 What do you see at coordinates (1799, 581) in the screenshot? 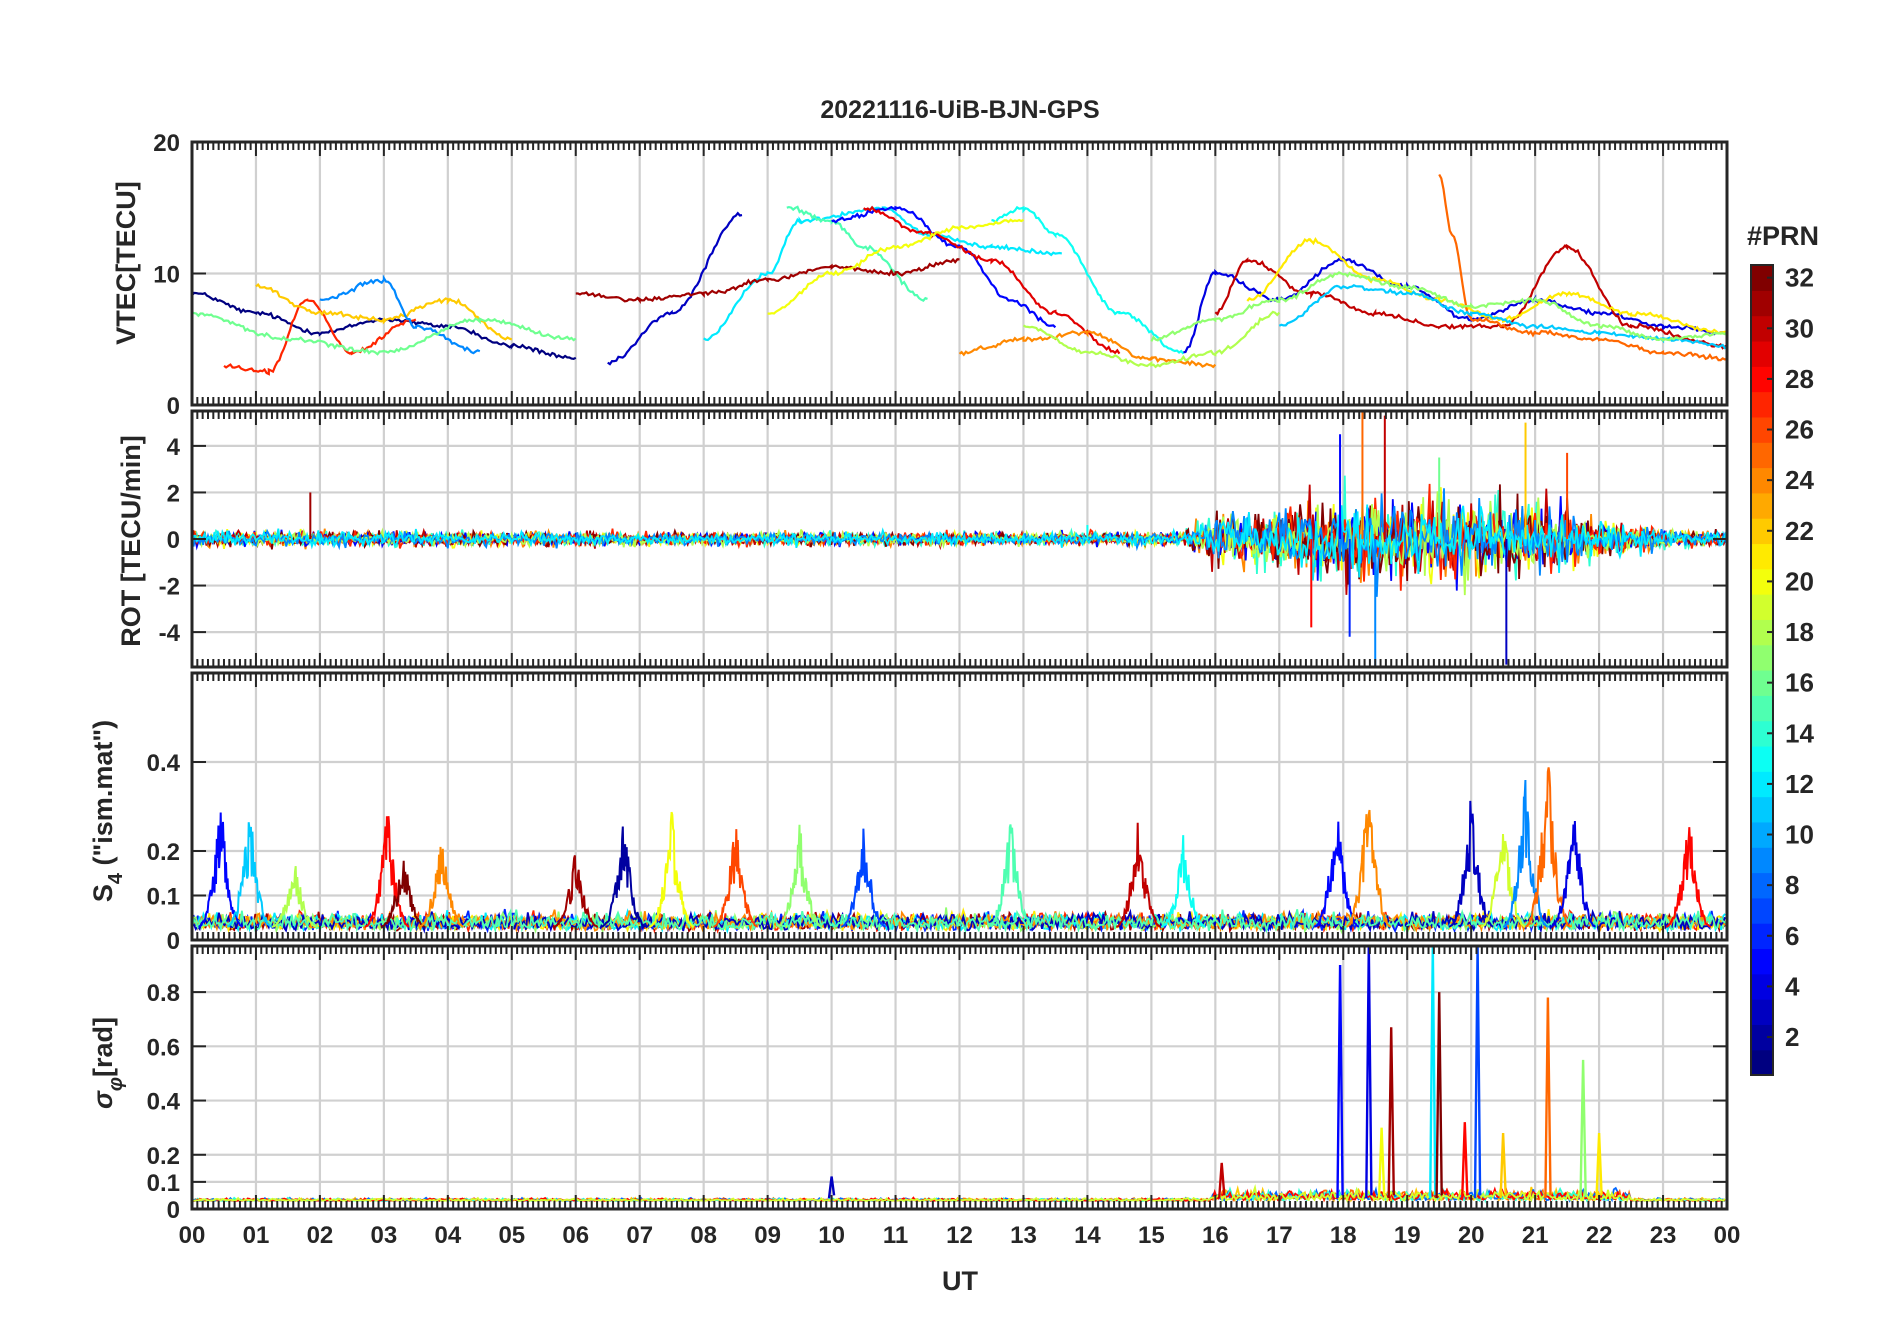
I see `colorbar-tick-label: 20` at bounding box center [1799, 581].